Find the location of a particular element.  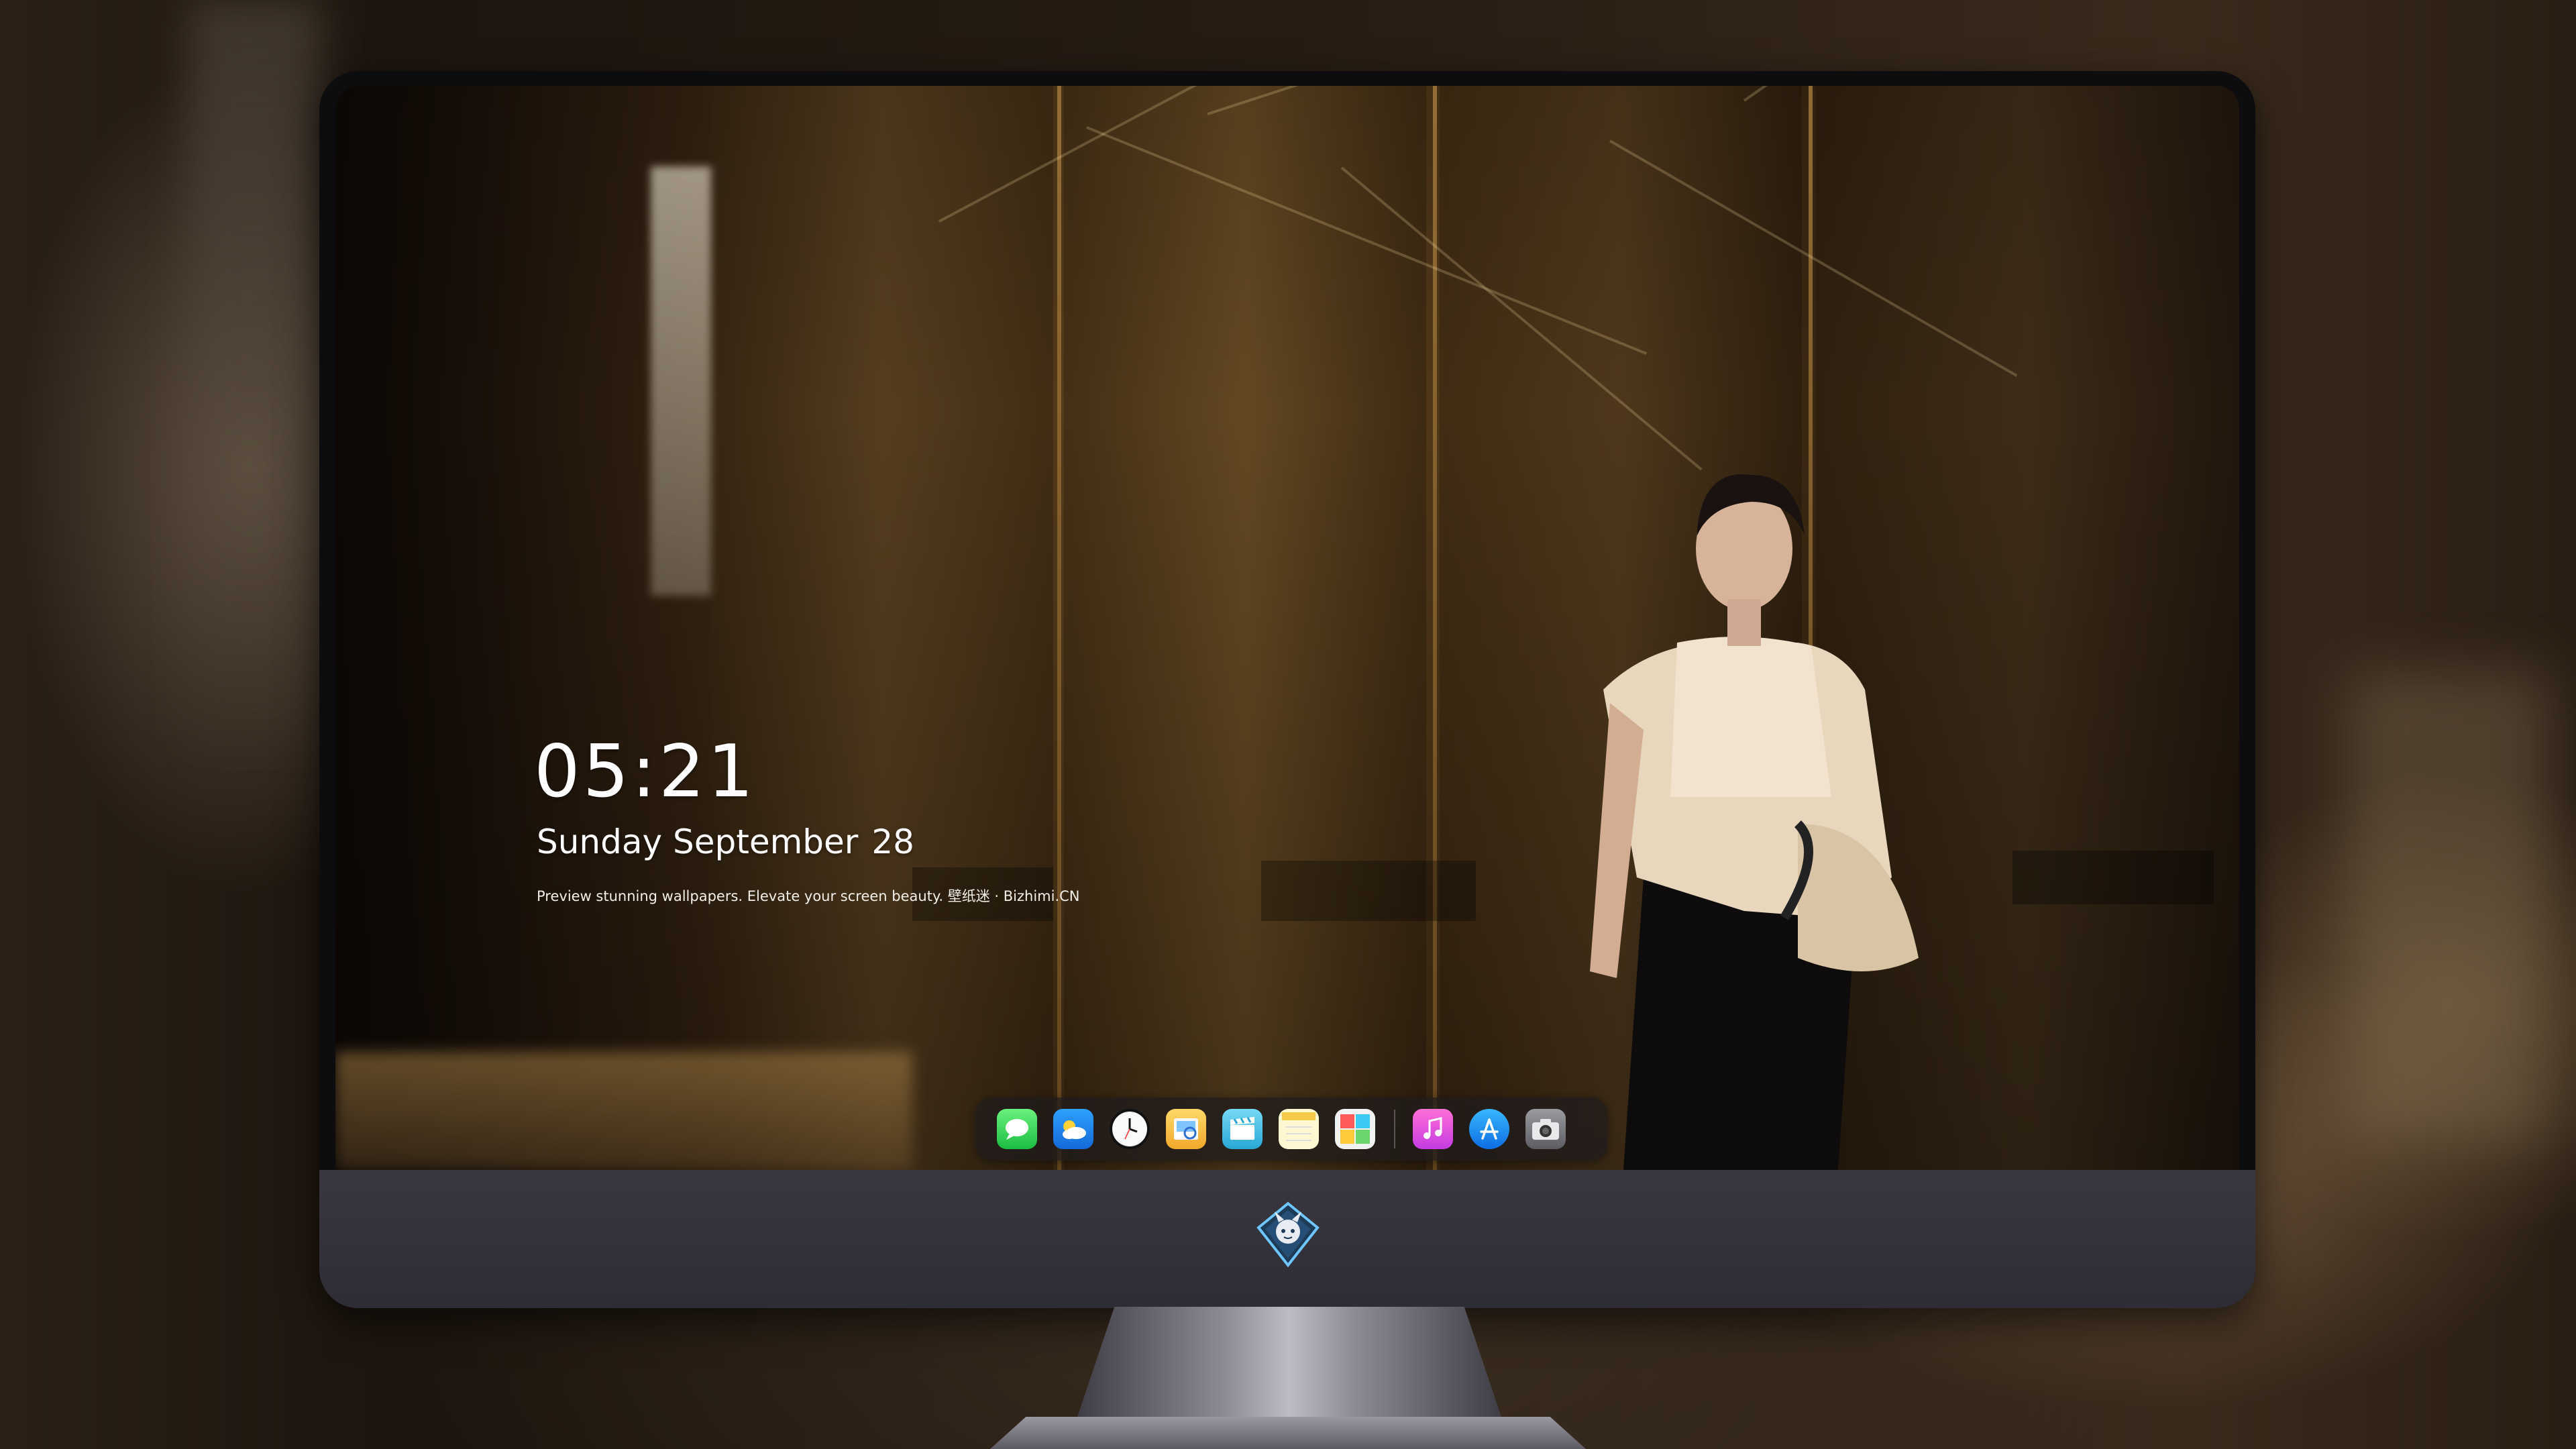

date-label: Sunday September is located at coordinates (698, 841).